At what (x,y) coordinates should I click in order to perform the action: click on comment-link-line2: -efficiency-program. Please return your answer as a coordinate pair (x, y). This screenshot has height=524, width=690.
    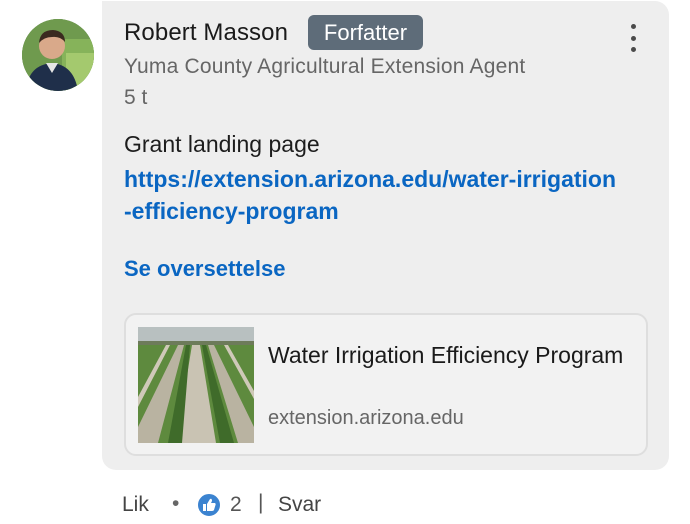
    Looking at the image, I should click on (391, 211).